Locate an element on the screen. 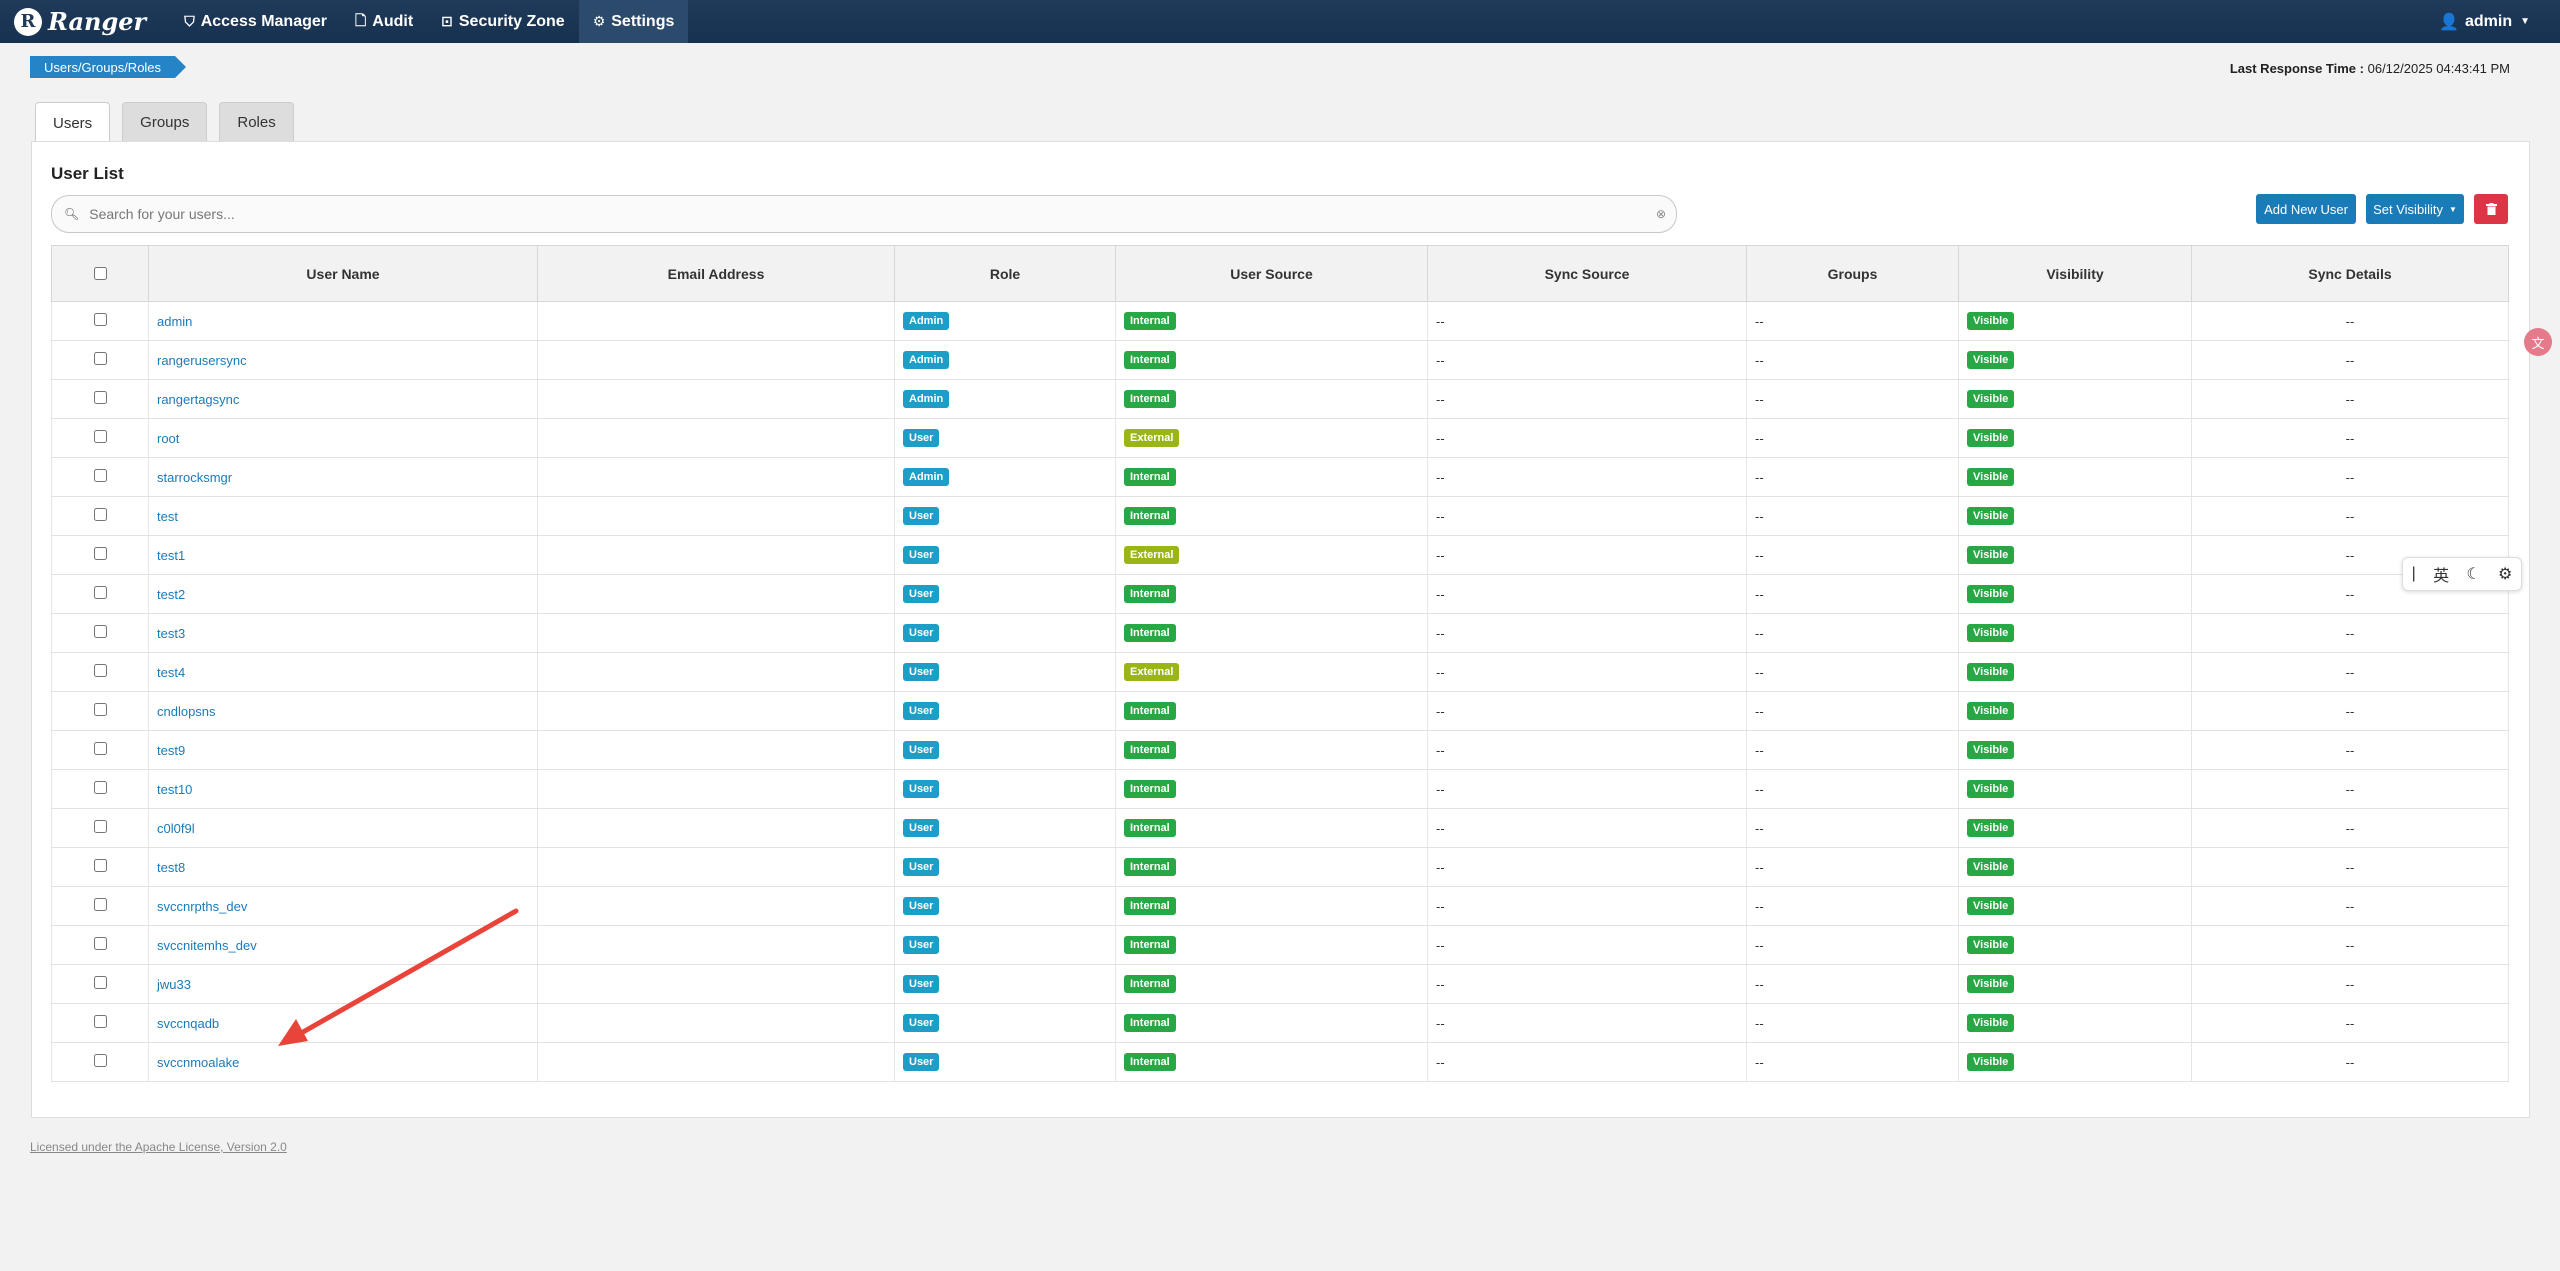 The width and height of the screenshot is (2560, 1271). moon-icon: ☾ is located at coordinates (2473, 574).